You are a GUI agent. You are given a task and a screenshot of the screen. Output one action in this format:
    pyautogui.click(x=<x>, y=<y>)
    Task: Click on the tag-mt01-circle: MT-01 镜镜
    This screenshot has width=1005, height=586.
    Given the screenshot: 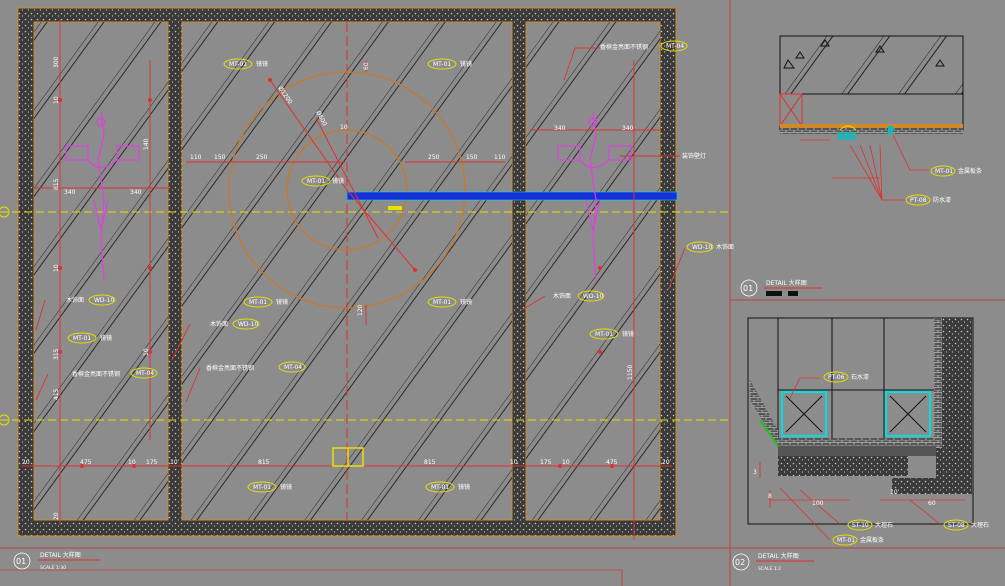 What is the action you would take?
    pyautogui.click(x=322, y=181)
    